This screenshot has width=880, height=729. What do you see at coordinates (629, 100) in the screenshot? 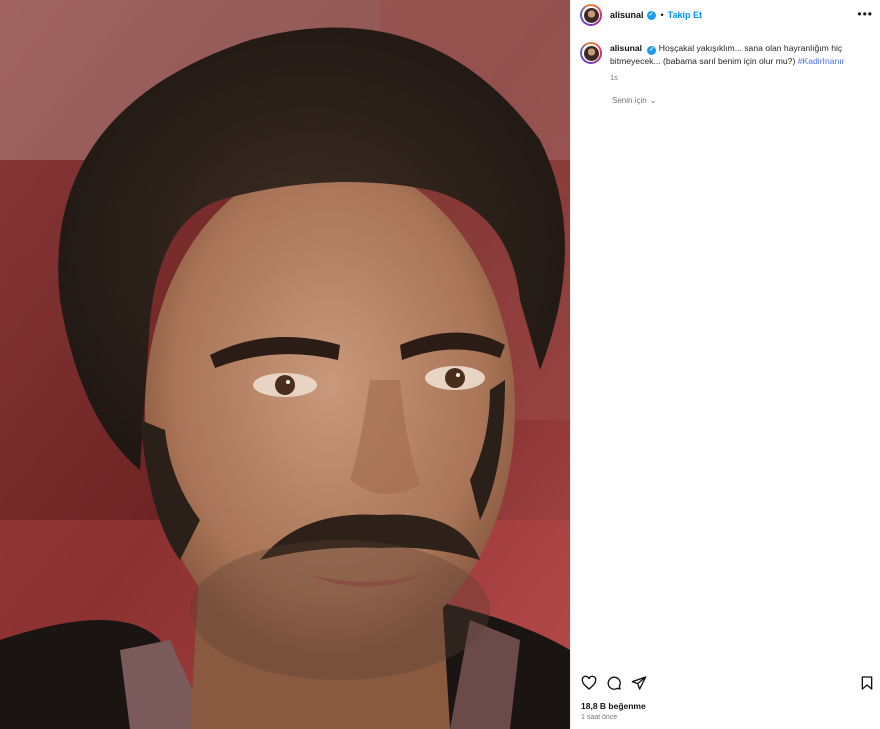
I see `translation-label: Senin için` at bounding box center [629, 100].